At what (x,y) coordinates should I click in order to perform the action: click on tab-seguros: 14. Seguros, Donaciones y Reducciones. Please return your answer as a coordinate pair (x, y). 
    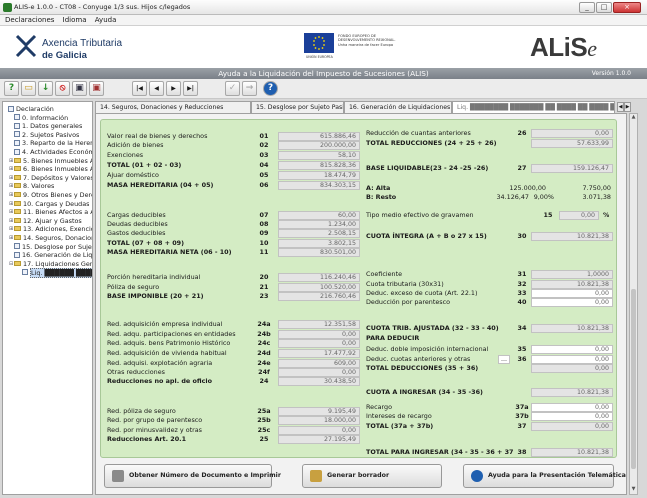
    Looking at the image, I should click on (173, 107).